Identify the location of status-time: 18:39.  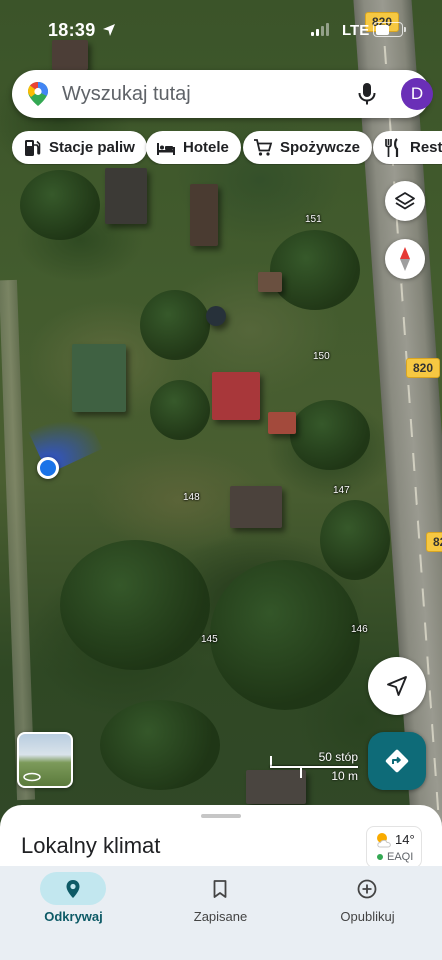
(72, 30).